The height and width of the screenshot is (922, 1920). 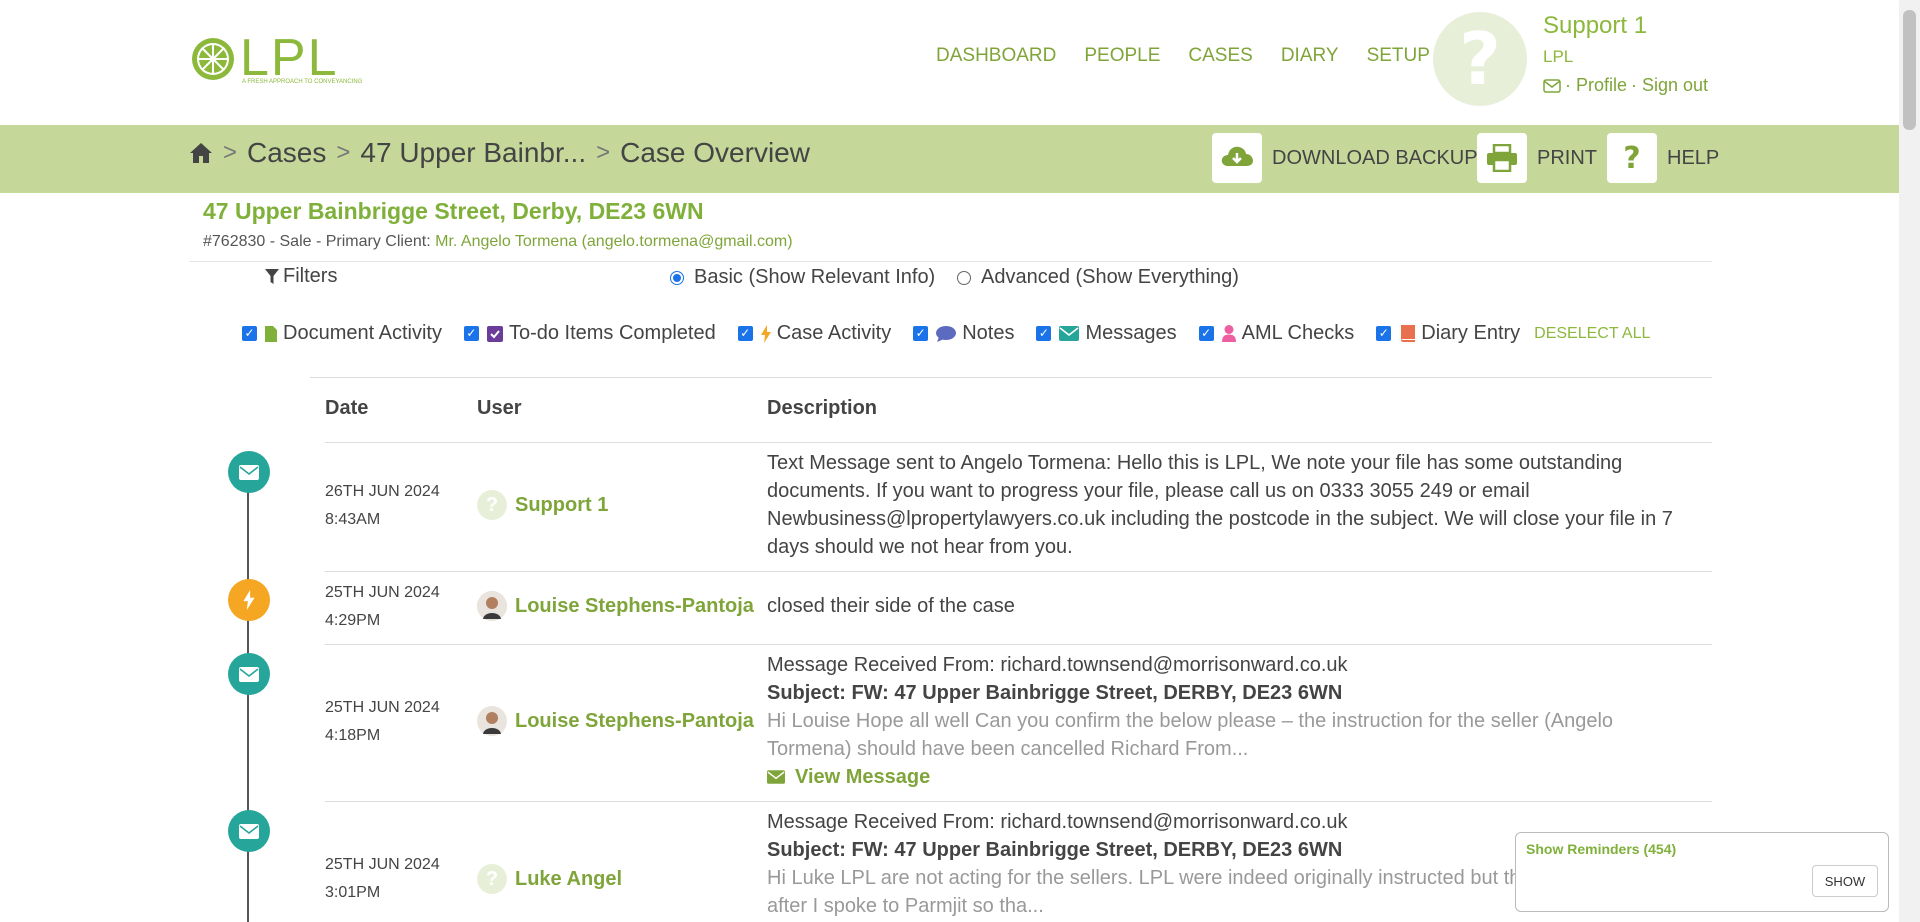 I want to click on filter-messages: ✓ Messages, so click(x=1106, y=333).